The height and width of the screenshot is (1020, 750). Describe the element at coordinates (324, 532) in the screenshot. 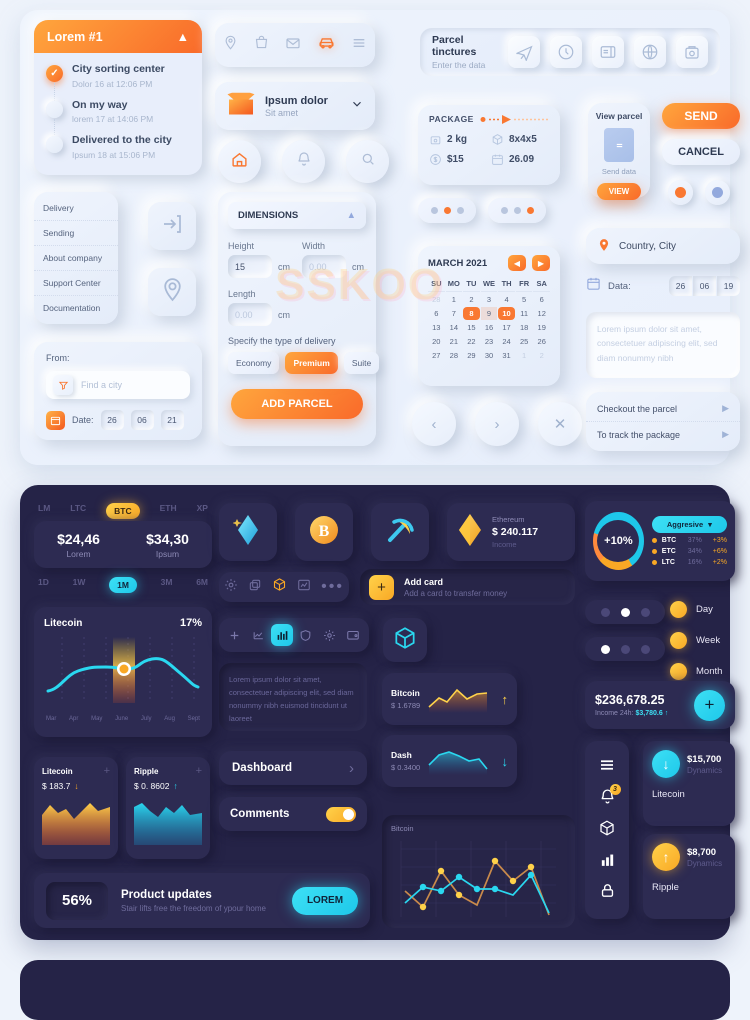

I see `bitcoin-icon-tile: B` at that location.